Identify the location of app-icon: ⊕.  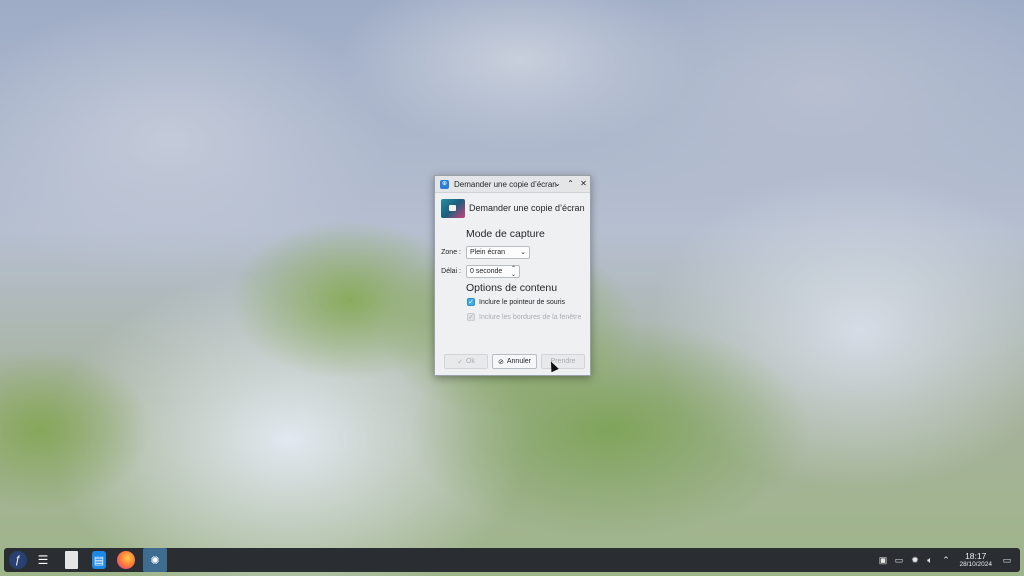
(444, 184).